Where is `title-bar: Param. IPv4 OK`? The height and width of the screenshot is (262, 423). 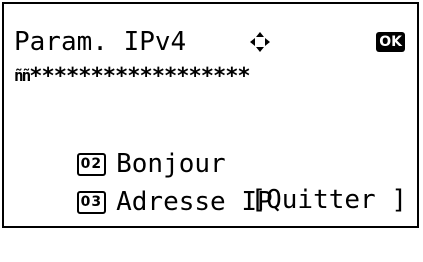 title-bar: Param. IPv4 OK is located at coordinates (211, 42).